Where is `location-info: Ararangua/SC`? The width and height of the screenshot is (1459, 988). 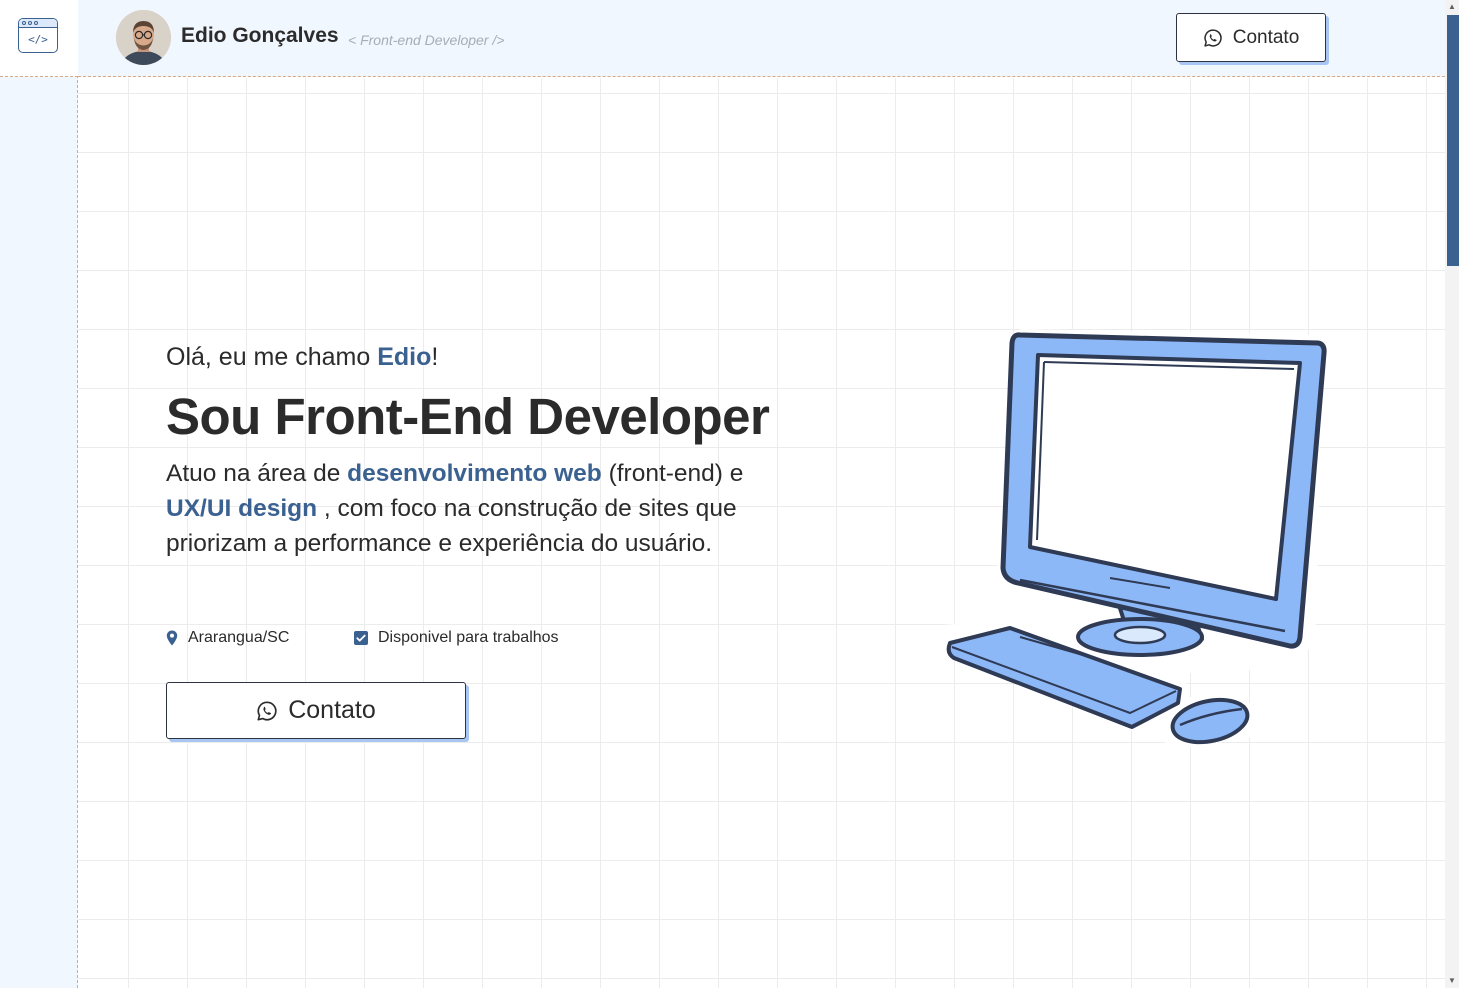
location-info: Ararangua/SC is located at coordinates (227, 638).